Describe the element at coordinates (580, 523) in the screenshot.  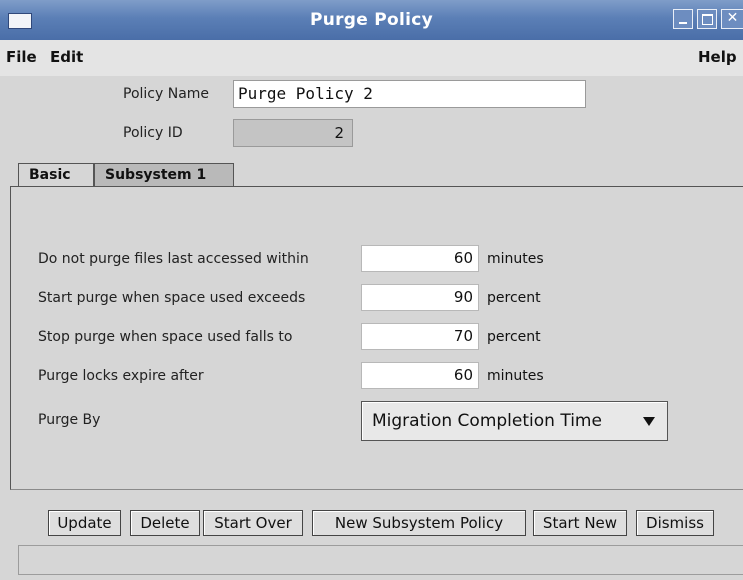
I see `start-new-button: Start New` at that location.